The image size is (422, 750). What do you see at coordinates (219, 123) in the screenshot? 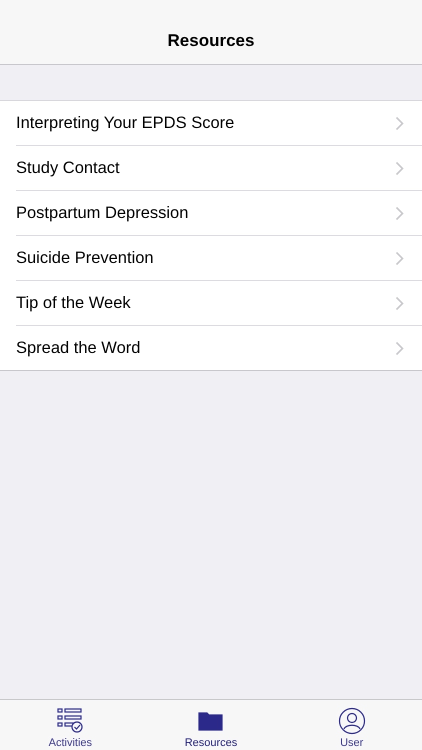
I see `resource-row: Interpreting Your EPDS Score` at bounding box center [219, 123].